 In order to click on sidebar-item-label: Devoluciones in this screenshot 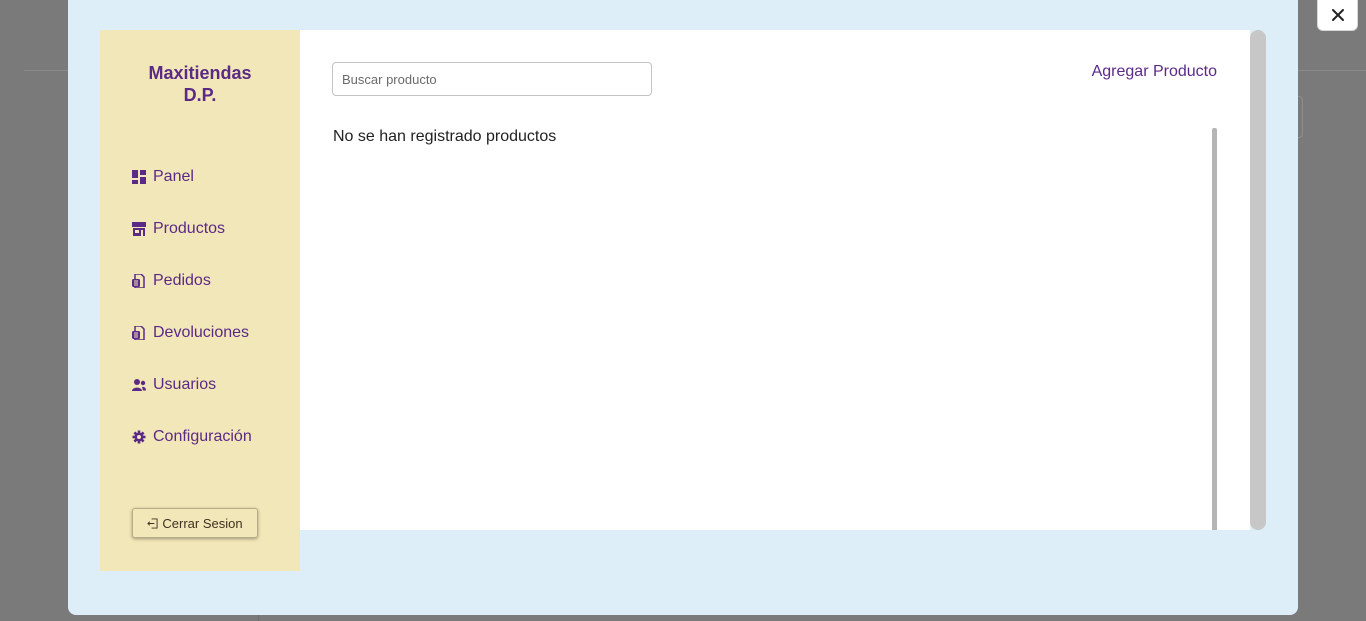, I will do `click(201, 332)`.